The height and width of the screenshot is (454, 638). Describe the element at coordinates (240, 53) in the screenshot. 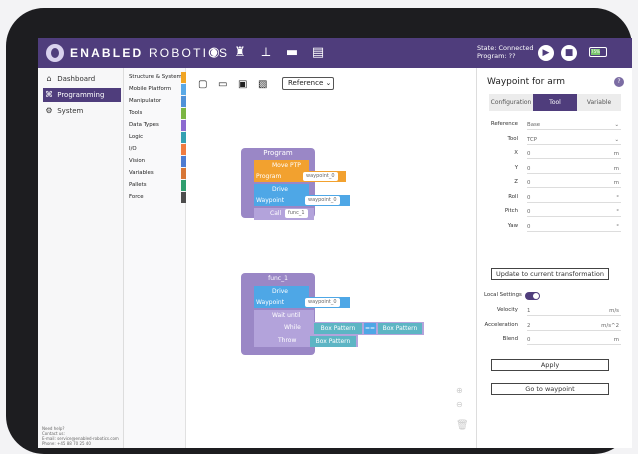

I see `robot-icon: ♜` at that location.